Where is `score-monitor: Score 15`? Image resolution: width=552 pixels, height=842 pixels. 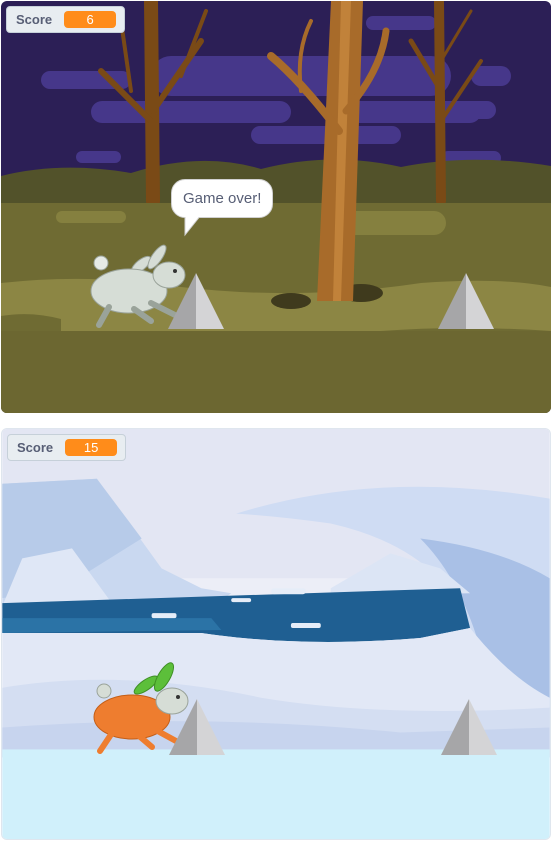 score-monitor: Score 15 is located at coordinates (67, 447).